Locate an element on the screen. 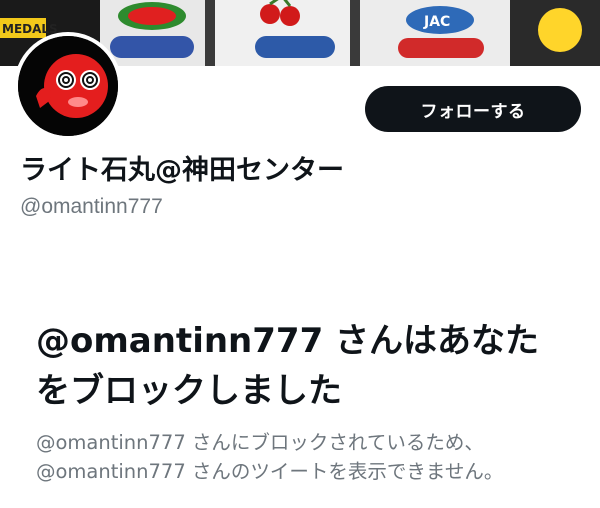 This screenshot has height=508, width=600. svg-text: MEDALS is located at coordinates (30, 29).